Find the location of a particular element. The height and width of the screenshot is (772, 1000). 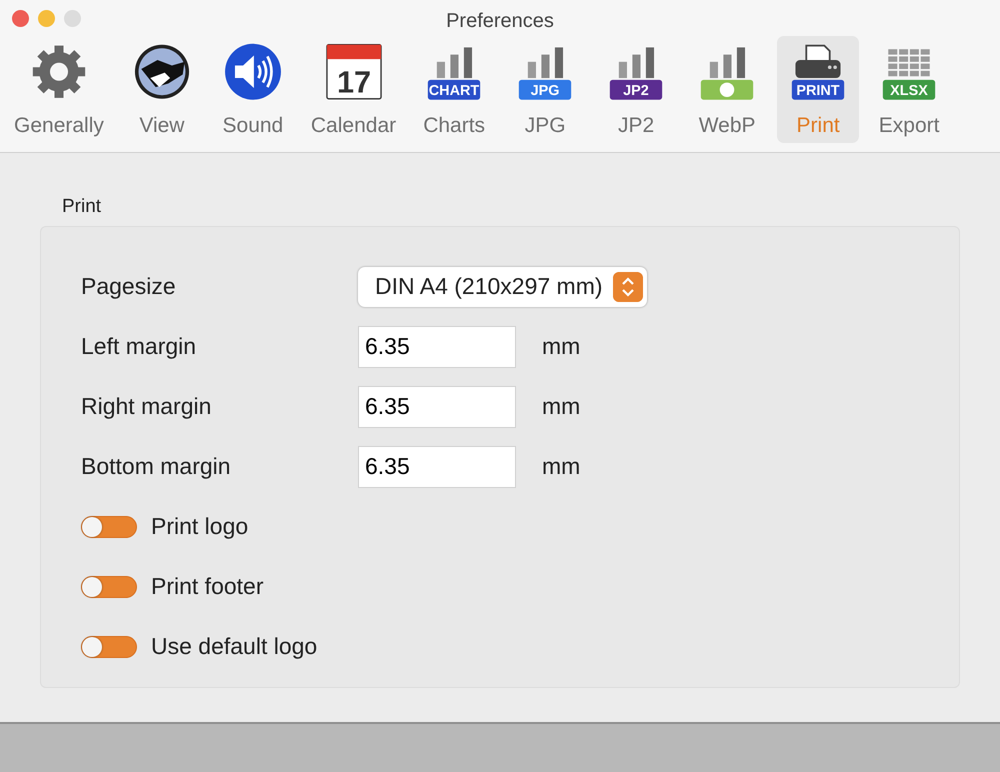

toolbar-tab: View is located at coordinates (161, 89).